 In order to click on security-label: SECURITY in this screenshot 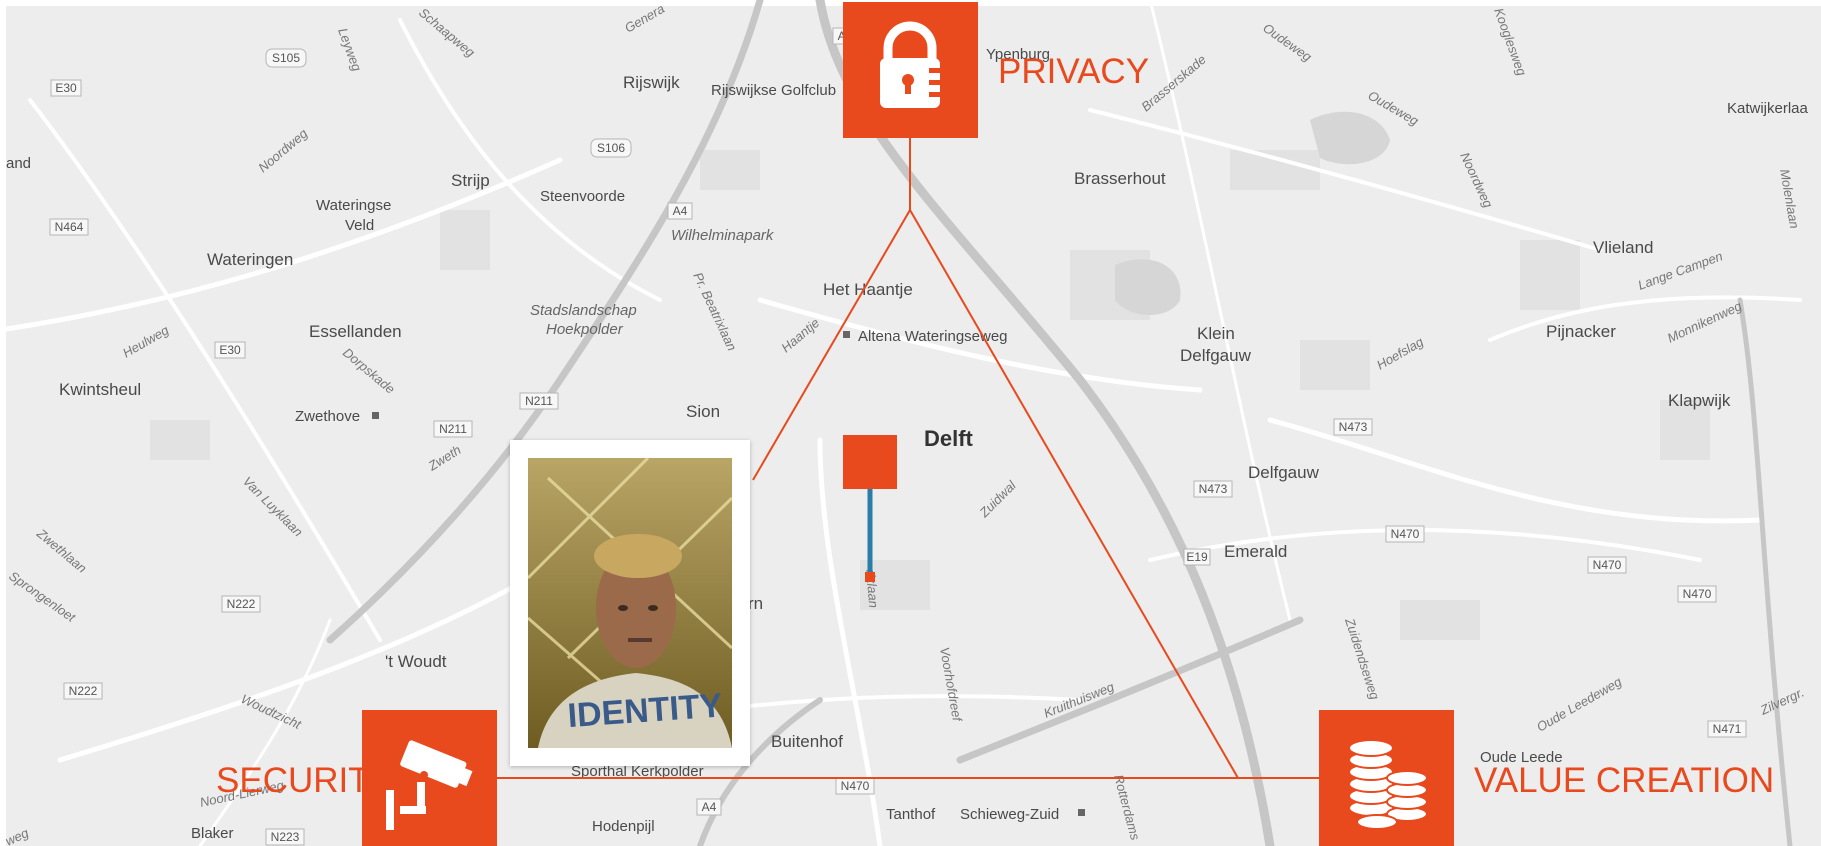, I will do `click(304, 780)`.